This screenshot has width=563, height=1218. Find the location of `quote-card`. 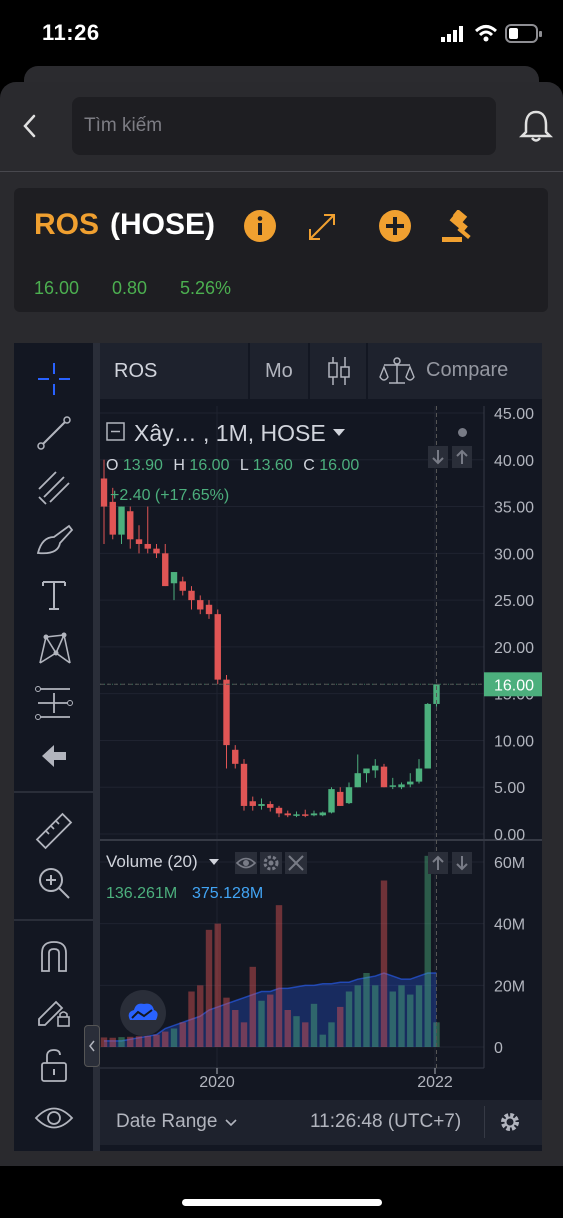

quote-card is located at coordinates (281, 250).